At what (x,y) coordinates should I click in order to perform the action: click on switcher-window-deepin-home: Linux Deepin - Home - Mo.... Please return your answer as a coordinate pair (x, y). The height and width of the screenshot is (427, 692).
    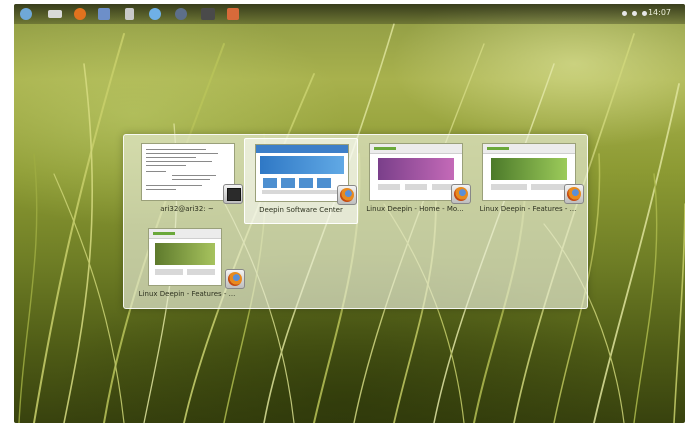
    Looking at the image, I should click on (415, 180).